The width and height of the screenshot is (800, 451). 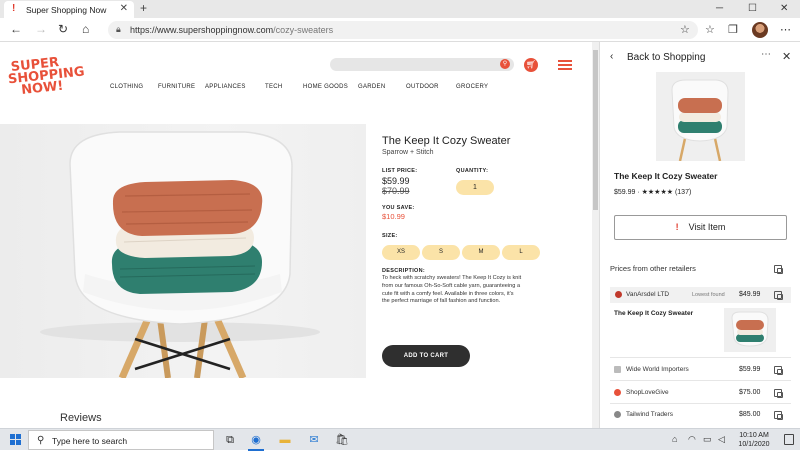 What do you see at coordinates (750, 330) in the screenshot?
I see `retailer-product-image` at bounding box center [750, 330].